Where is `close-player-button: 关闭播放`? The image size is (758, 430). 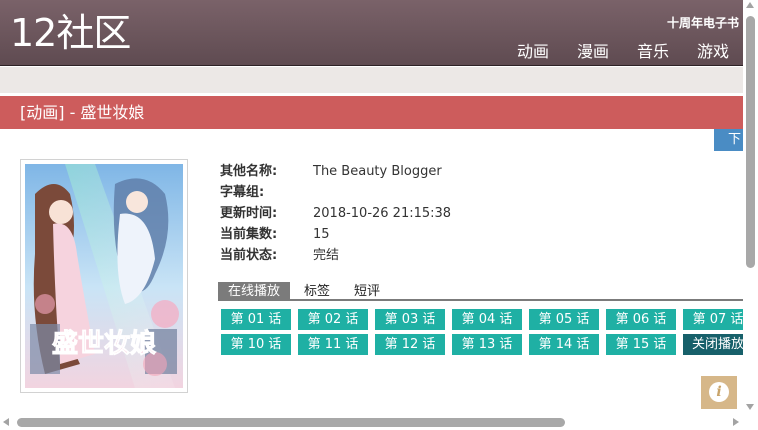
close-player-button: 关闭播放 is located at coordinates (713, 344).